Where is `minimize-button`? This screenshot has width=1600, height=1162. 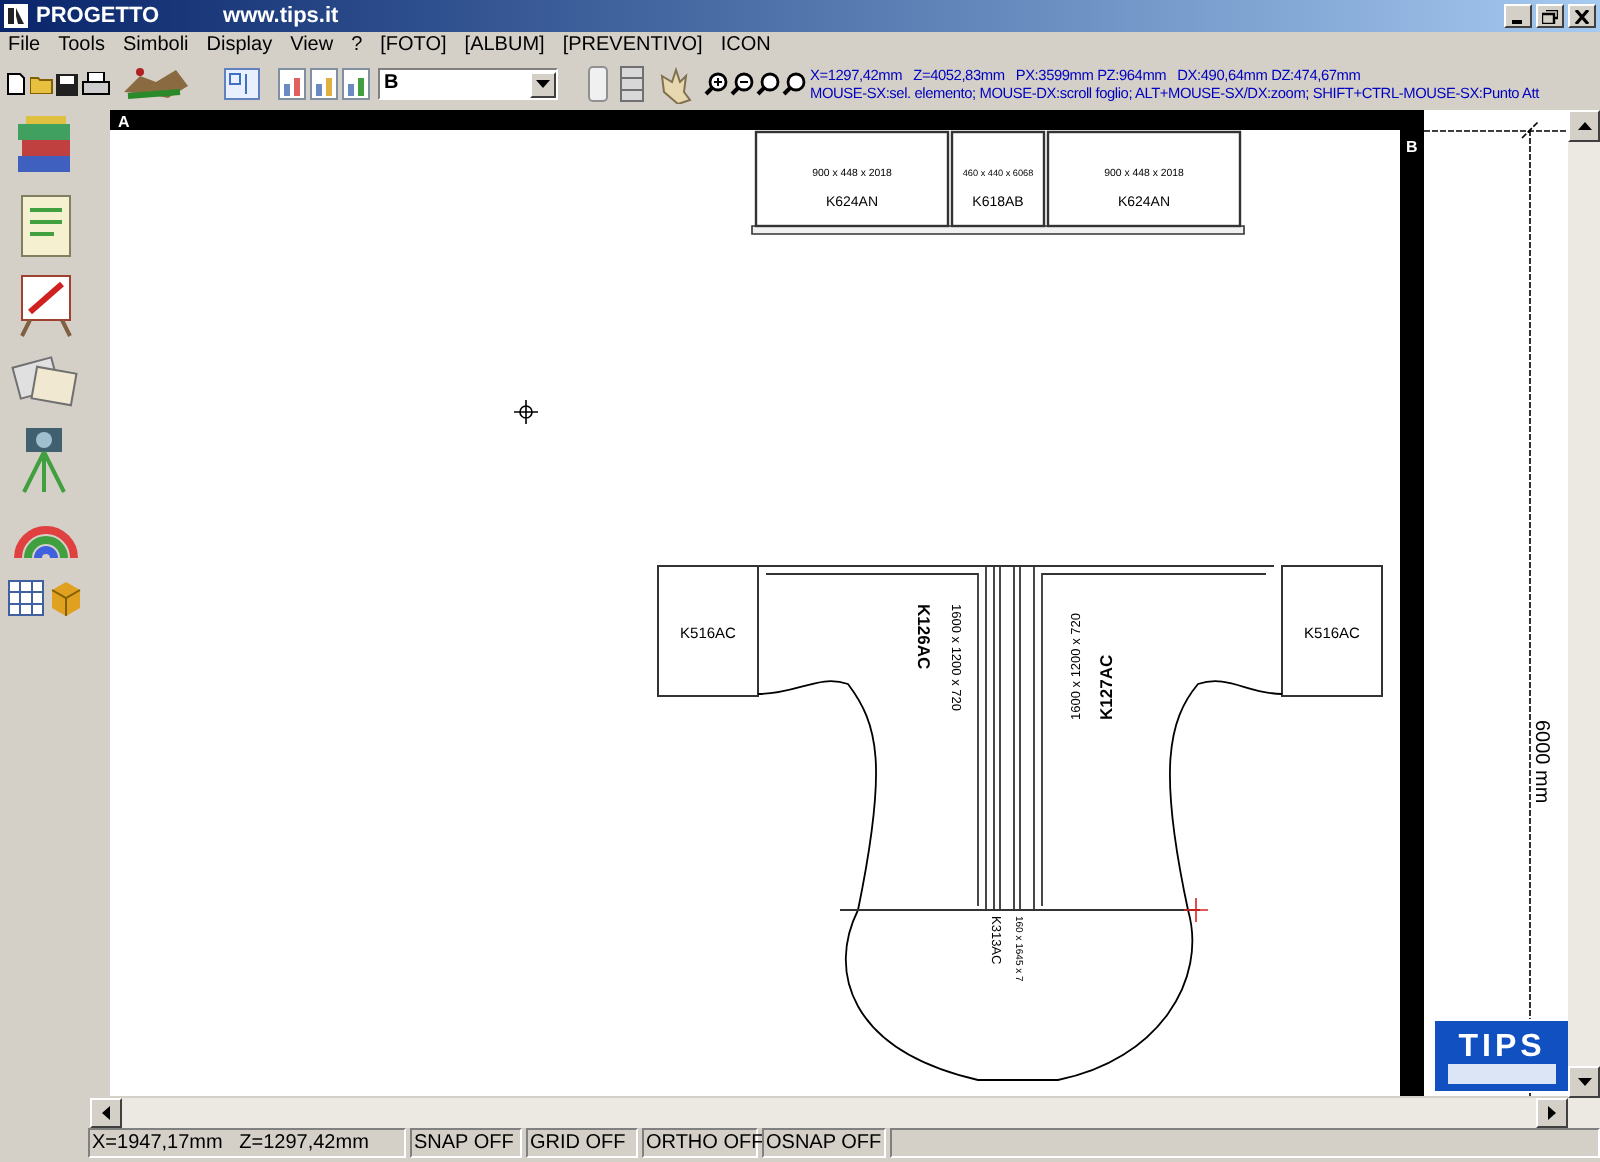 minimize-button is located at coordinates (1518, 16).